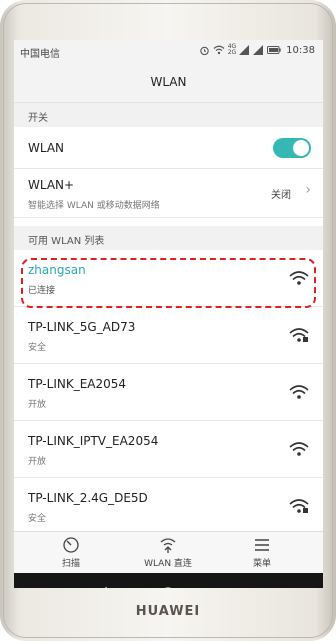  I want to click on chevron-right-icon: ›, so click(308, 190).